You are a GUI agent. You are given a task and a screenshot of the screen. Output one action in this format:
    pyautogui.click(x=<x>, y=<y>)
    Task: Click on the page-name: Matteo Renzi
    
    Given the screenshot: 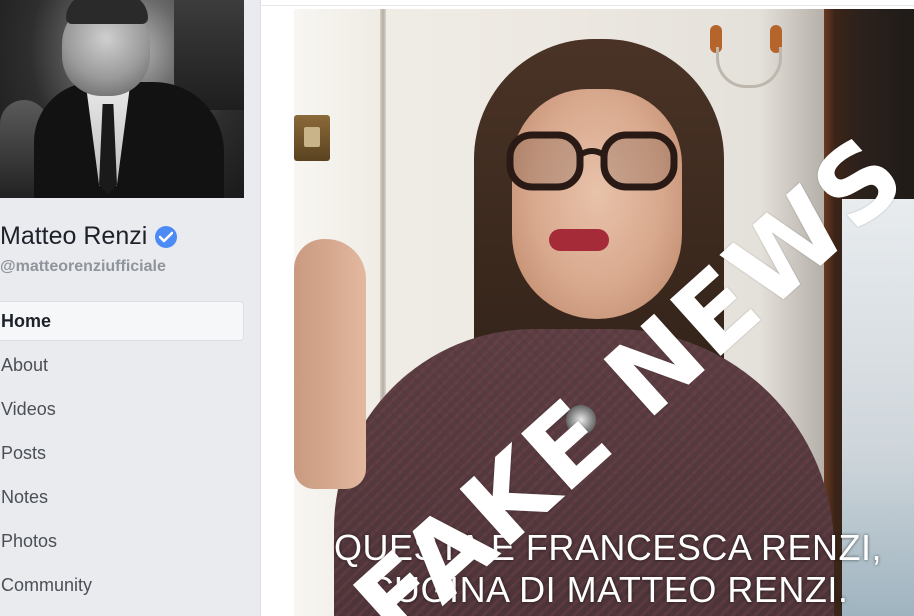 What is the action you would take?
    pyautogui.click(x=73, y=236)
    